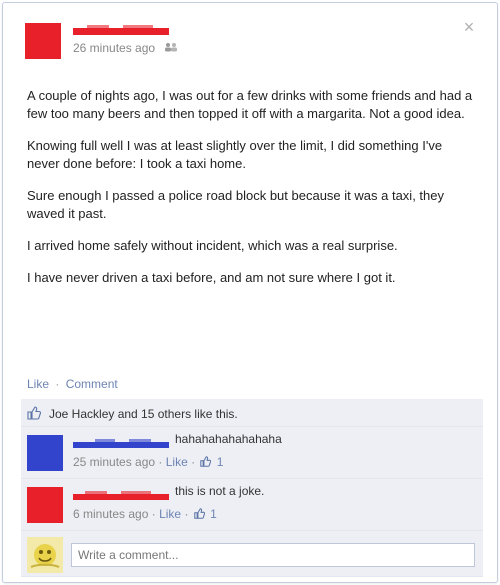  I want to click on post-actions: Like · Comment, so click(72, 384).